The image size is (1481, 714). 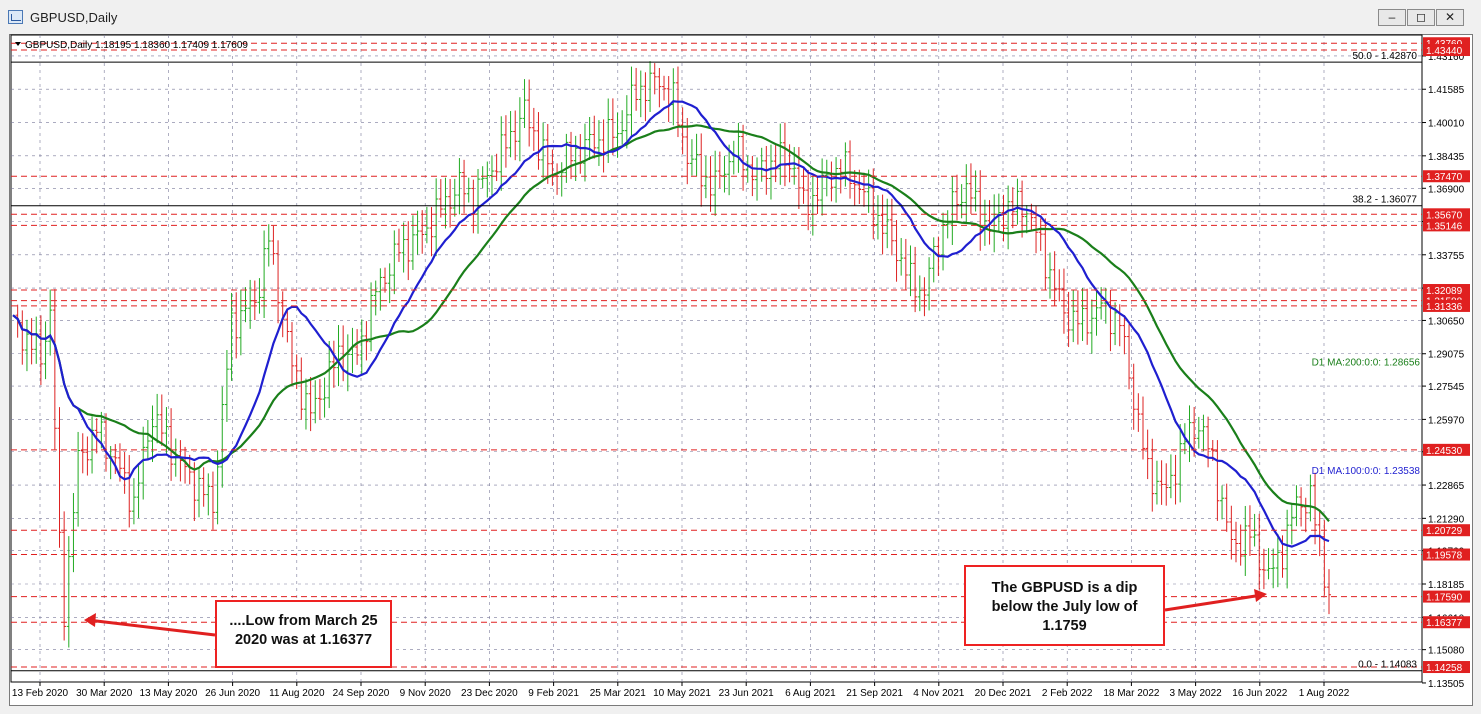 I want to click on y-tick-label: 1.13505, so click(x=1446, y=684).